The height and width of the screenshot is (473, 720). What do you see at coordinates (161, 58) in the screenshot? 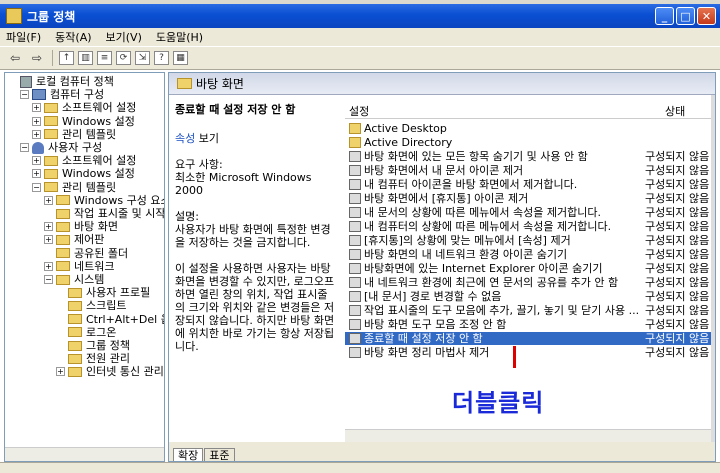
I see `help-icon: ?` at bounding box center [161, 58].